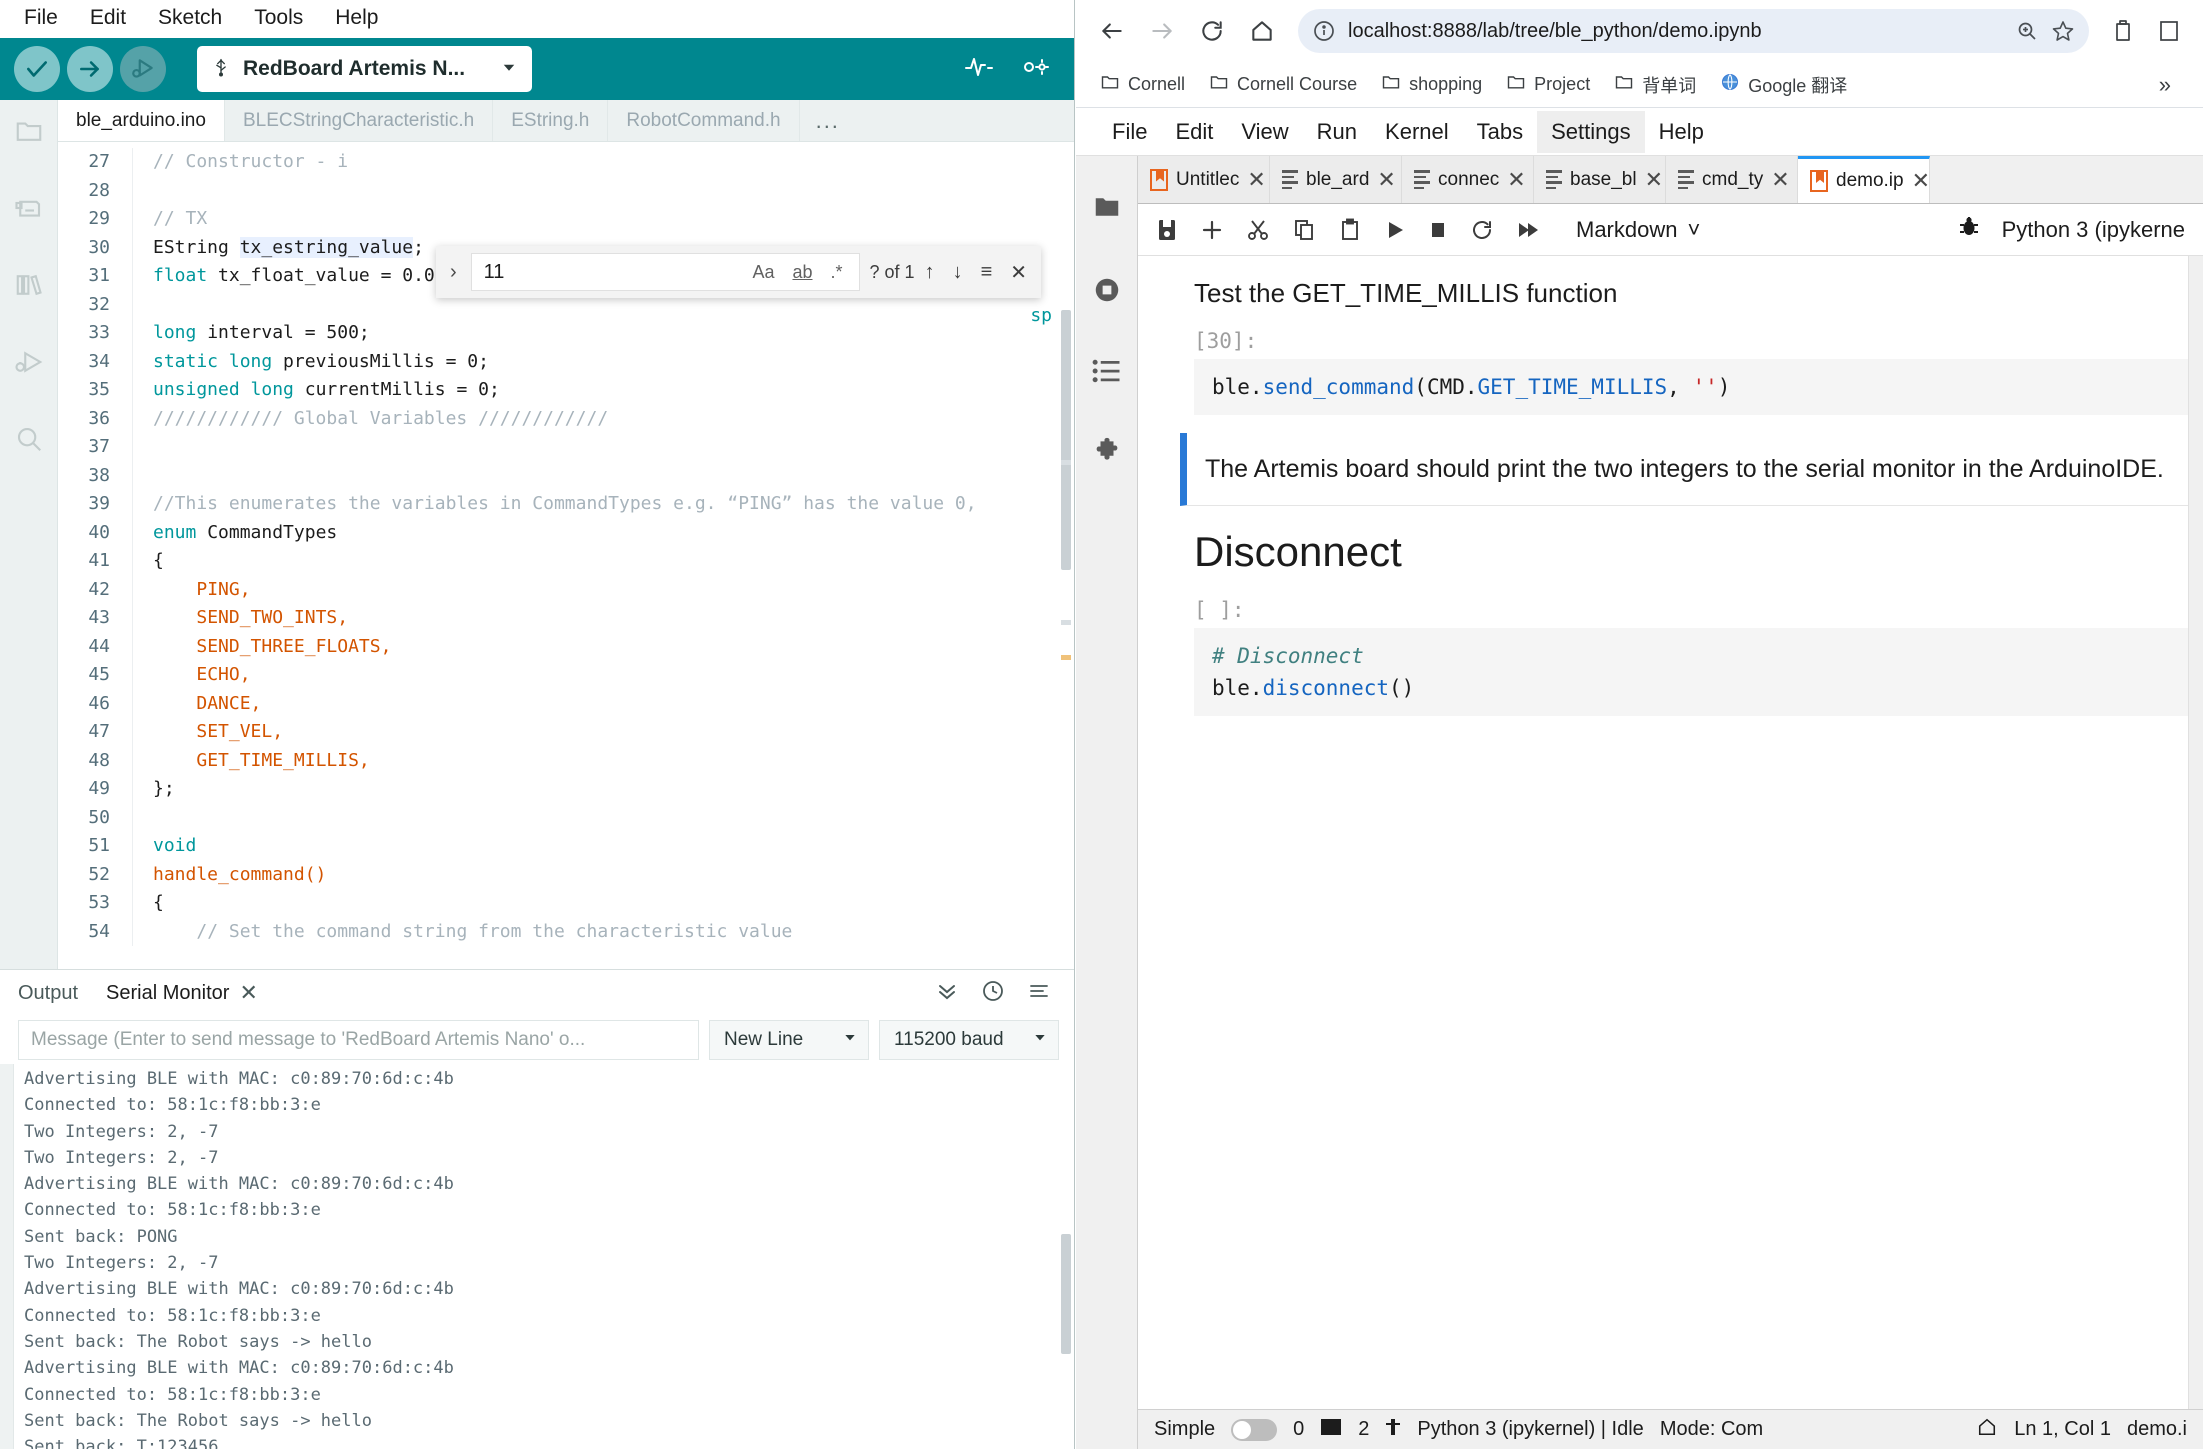 The image size is (2203, 1449). Describe the element at coordinates (969, 1040) in the screenshot. I see `baud-rate-select: 115200 baud` at that location.